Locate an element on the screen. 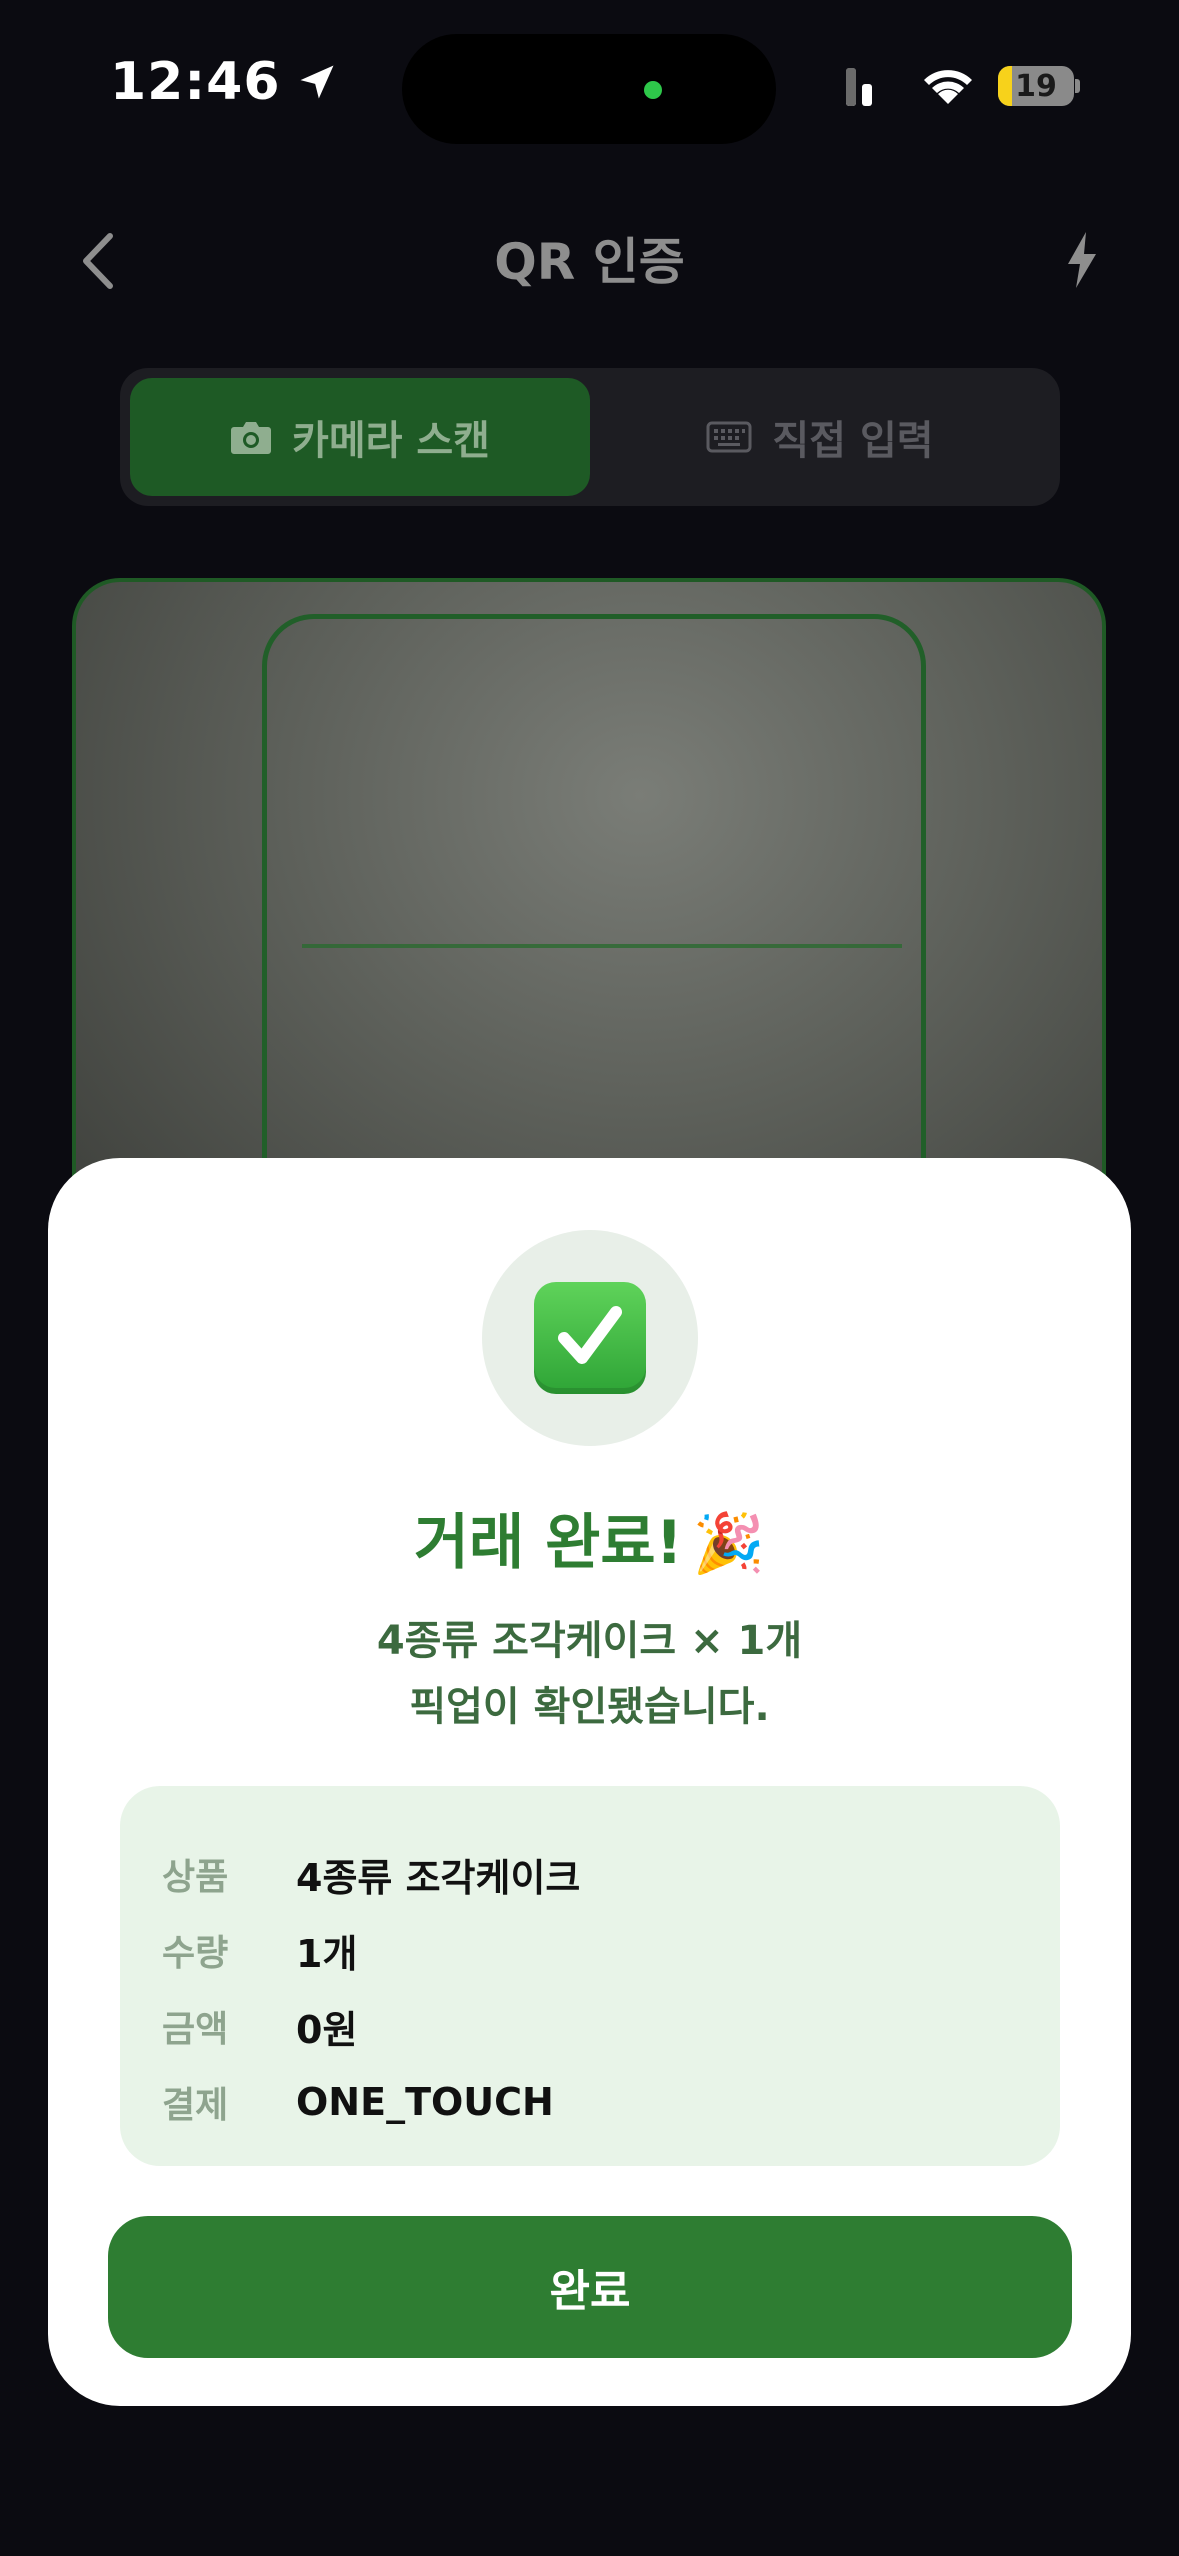 Image resolution: width=1179 pixels, height=2556 pixels. transaction-details: 상품 4종류 조각케이크 수량 1개 금액 0원 결제 ONE_TOUCH is located at coordinates (590, 1976).